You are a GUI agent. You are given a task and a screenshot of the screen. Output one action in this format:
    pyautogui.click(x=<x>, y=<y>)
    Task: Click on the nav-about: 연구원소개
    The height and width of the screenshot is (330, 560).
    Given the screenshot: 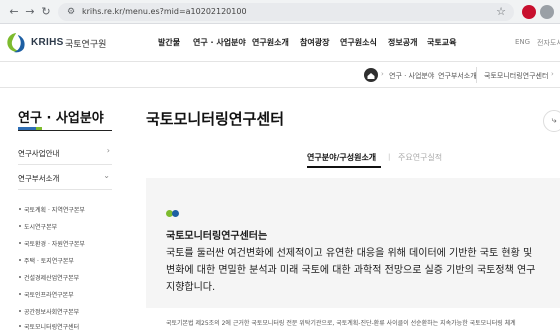 What is the action you would take?
    pyautogui.click(x=270, y=42)
    